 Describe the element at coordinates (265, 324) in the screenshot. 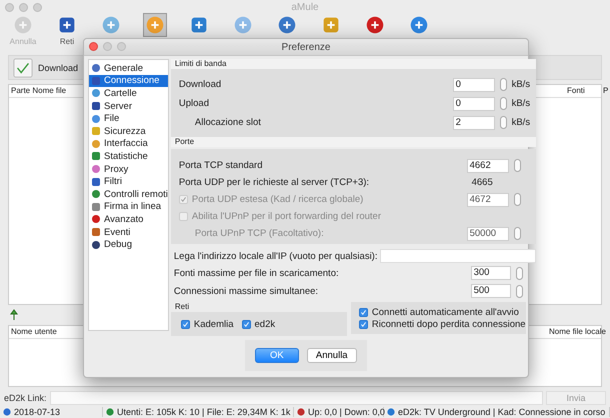

I see `checkbox-label: ed2k` at that location.